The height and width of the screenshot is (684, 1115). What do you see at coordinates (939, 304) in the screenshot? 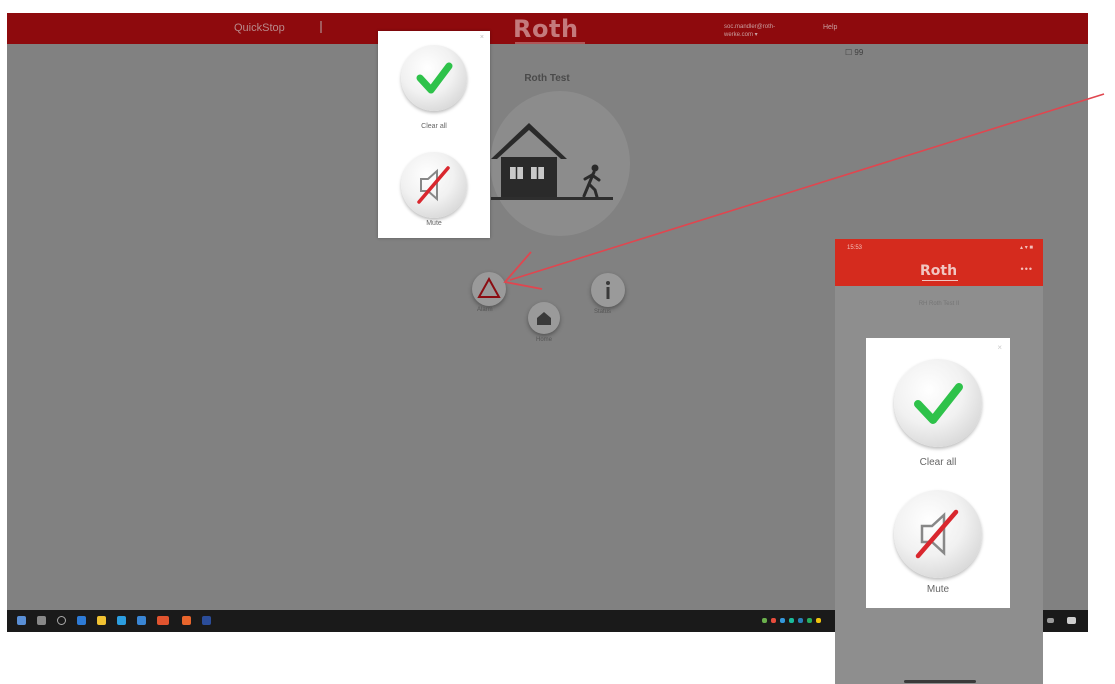
I see `phone-subtitle: RH Roth Test II` at bounding box center [939, 304].